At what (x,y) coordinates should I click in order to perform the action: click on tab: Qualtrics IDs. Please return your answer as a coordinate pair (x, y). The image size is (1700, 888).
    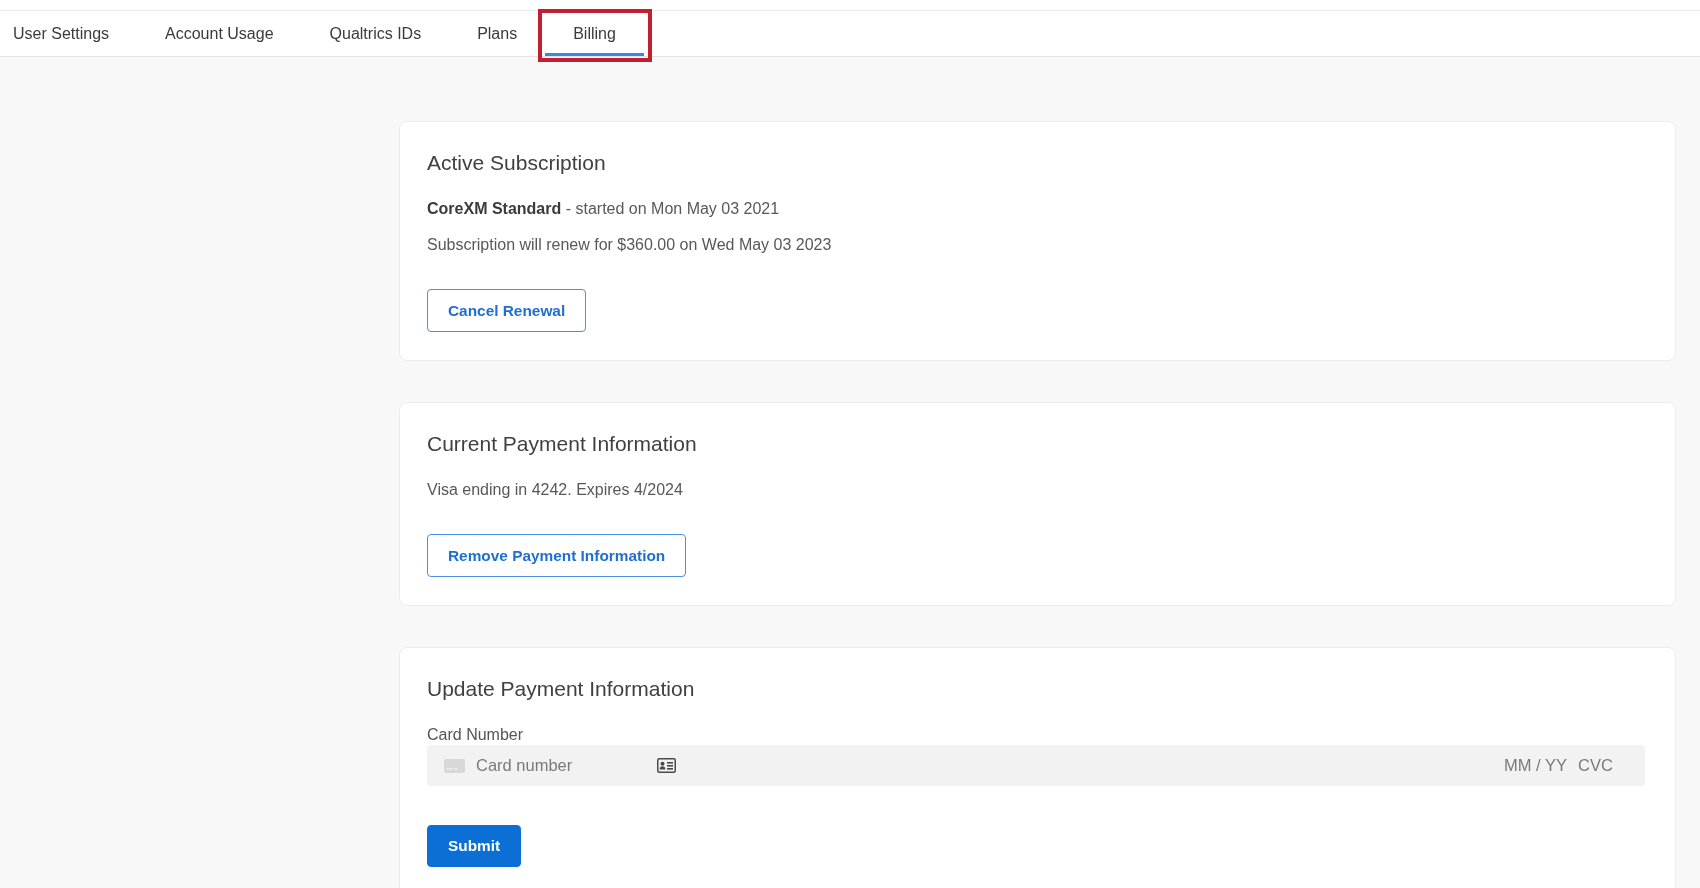
    Looking at the image, I should click on (375, 33).